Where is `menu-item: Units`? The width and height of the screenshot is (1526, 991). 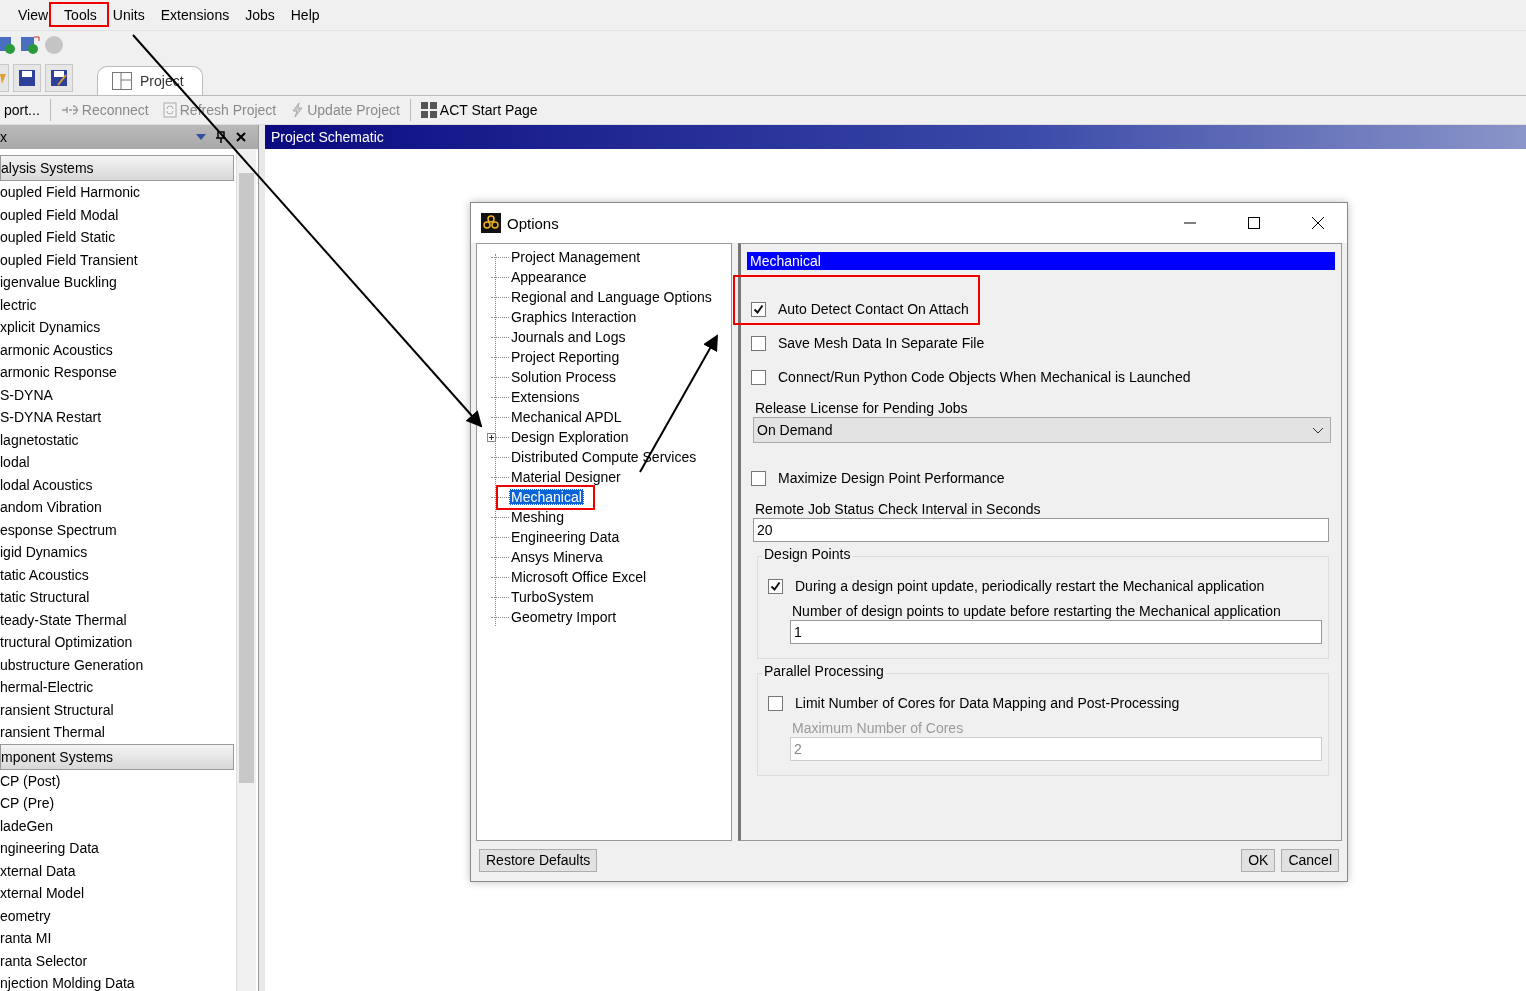
menu-item: Units is located at coordinates (128, 15).